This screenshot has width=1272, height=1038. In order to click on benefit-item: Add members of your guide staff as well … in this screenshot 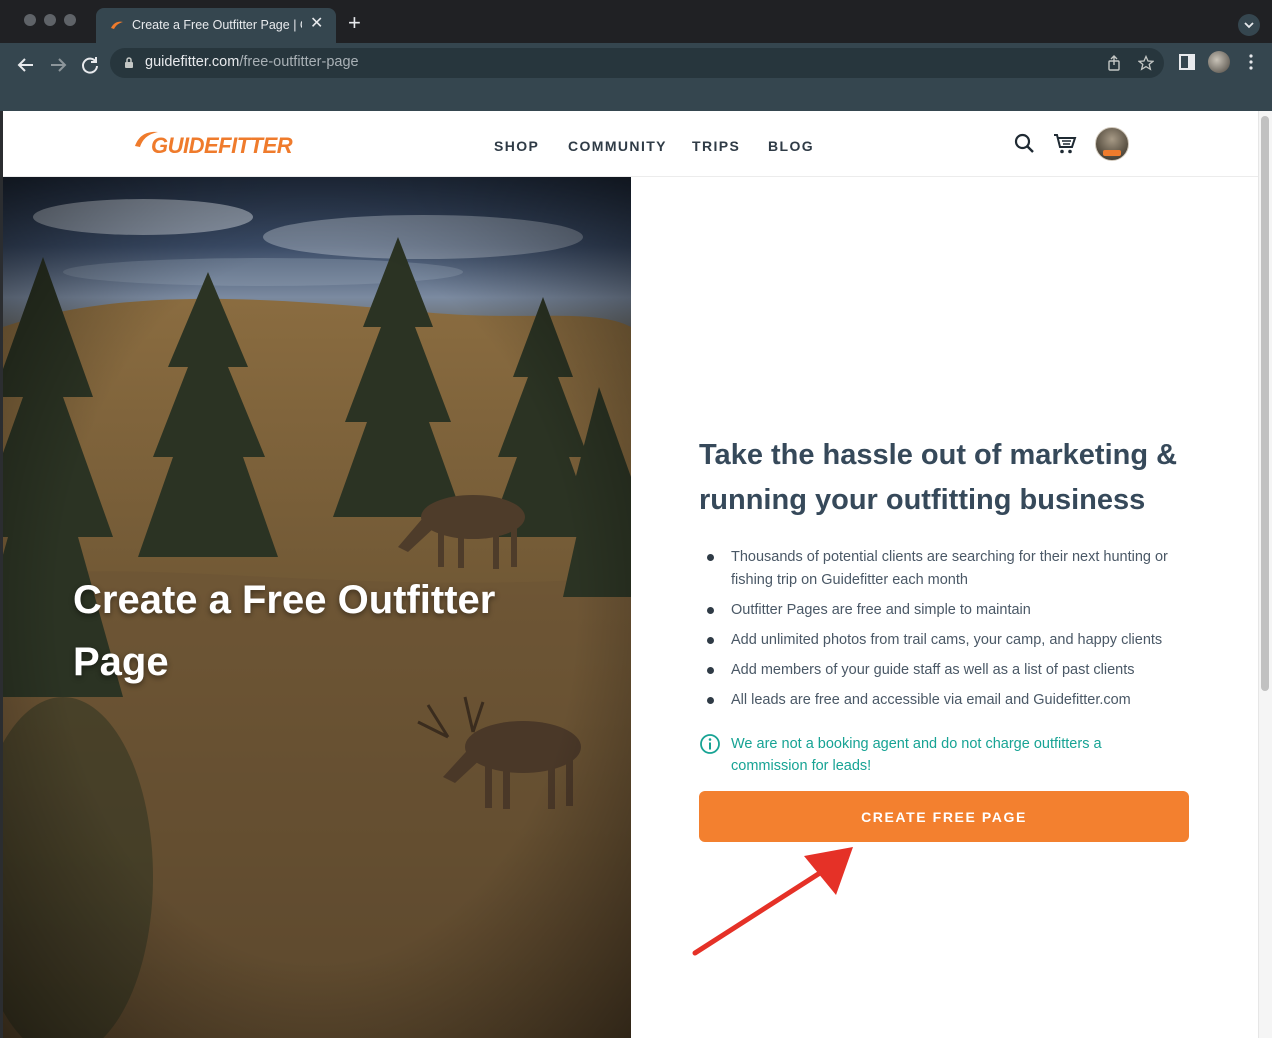, I will do `click(953, 670)`.